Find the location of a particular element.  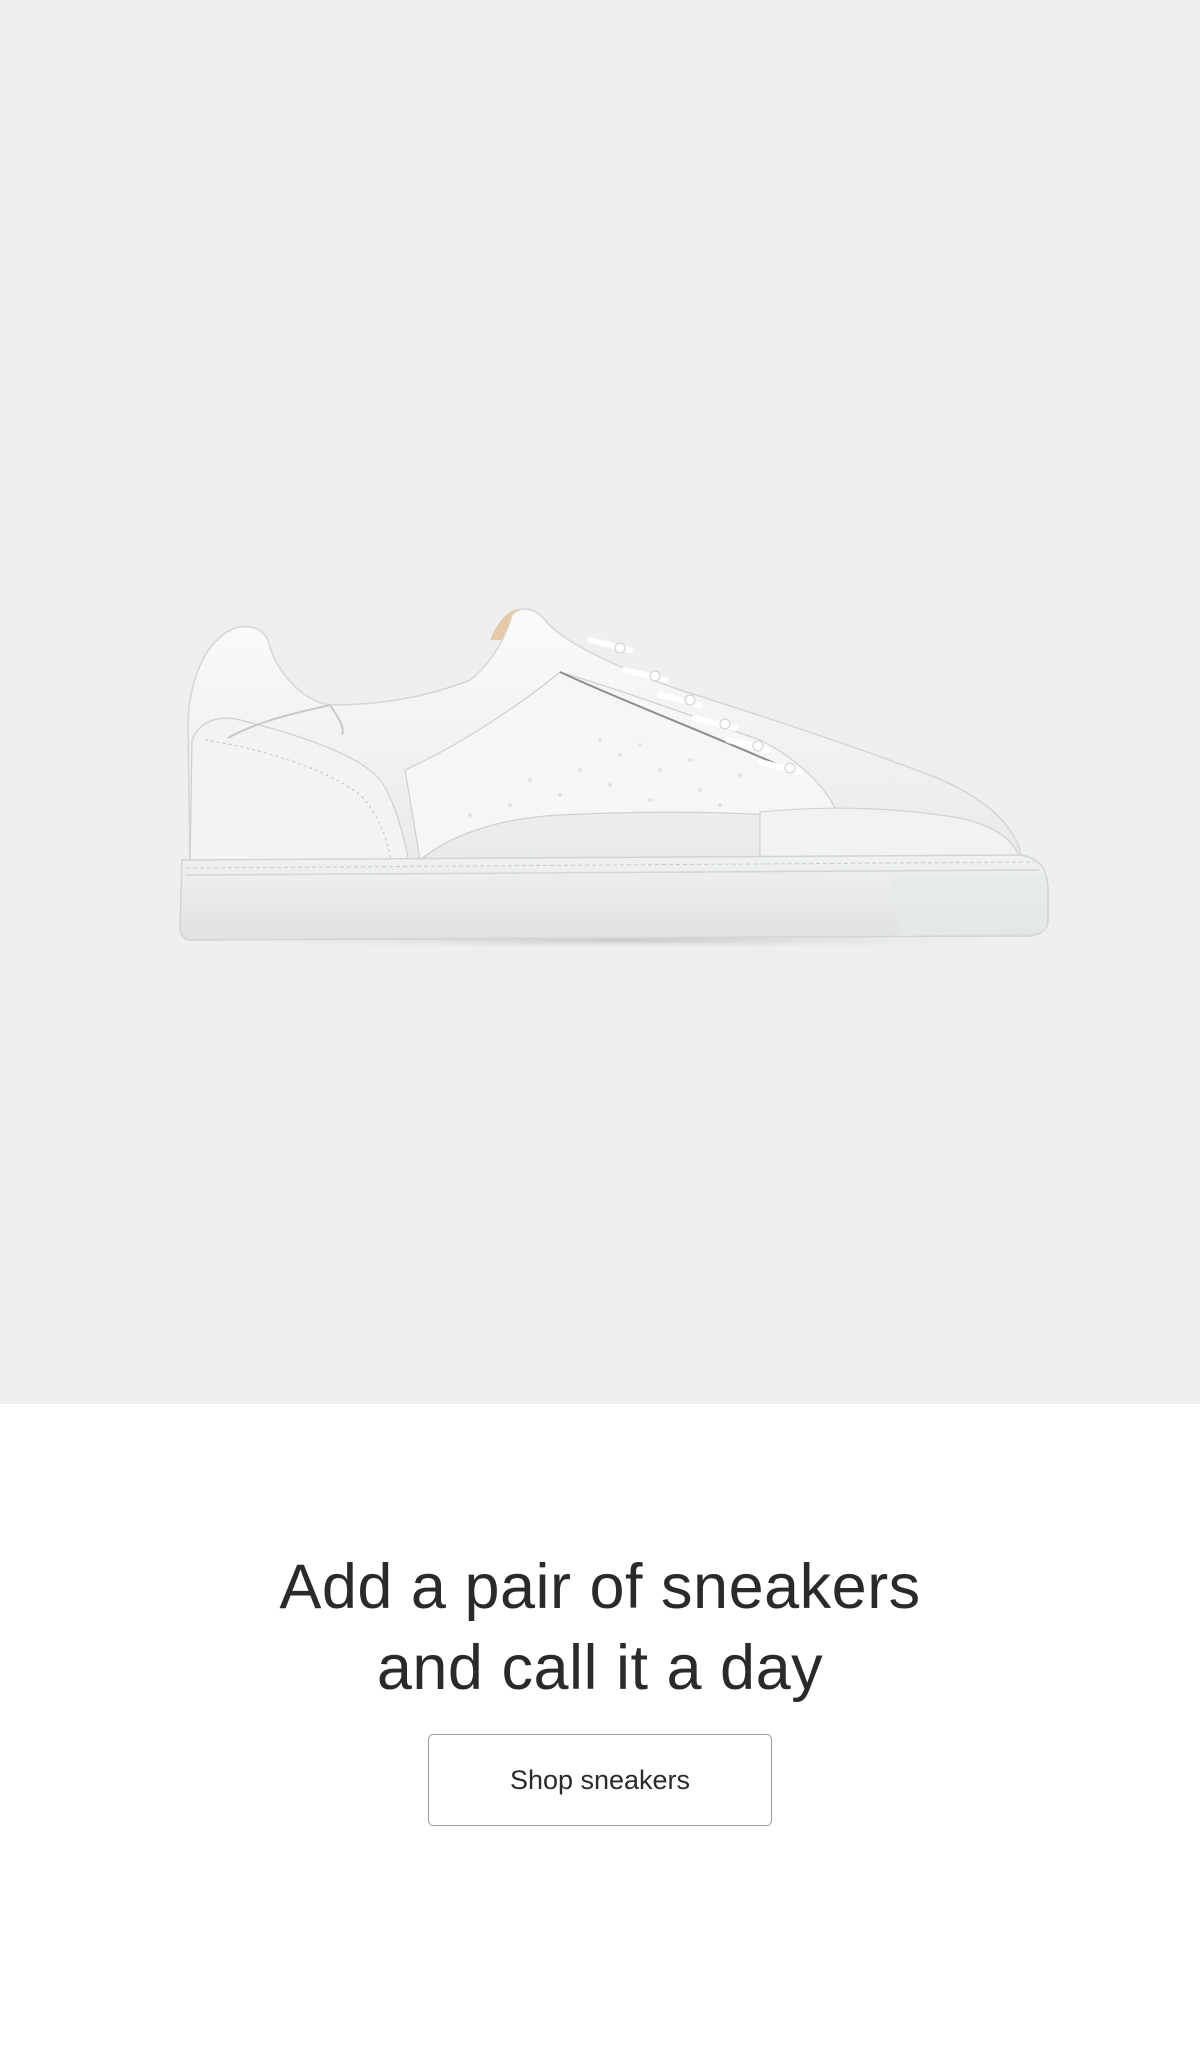

sneaker-image is located at coordinates (619, 779).